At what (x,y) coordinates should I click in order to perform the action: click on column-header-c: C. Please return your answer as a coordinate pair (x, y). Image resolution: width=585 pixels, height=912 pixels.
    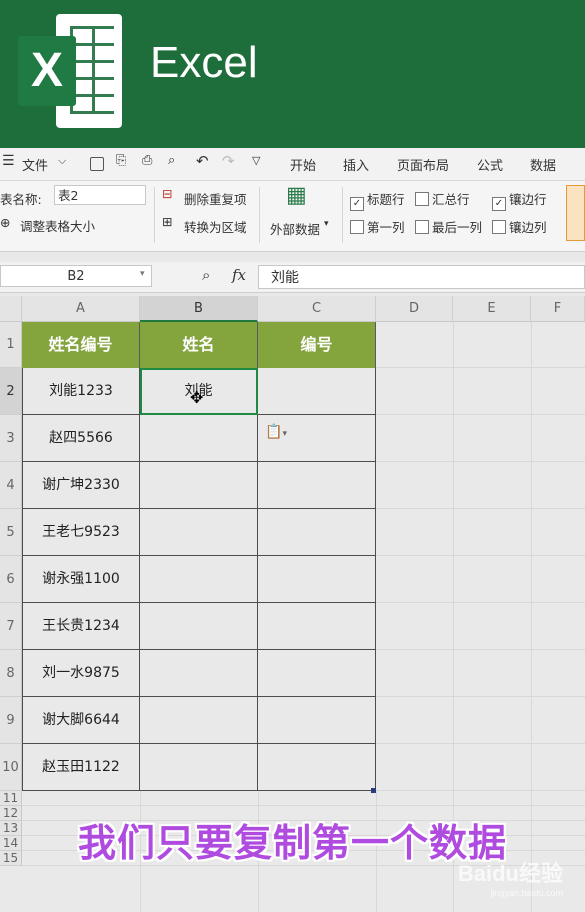
    Looking at the image, I should click on (317, 309).